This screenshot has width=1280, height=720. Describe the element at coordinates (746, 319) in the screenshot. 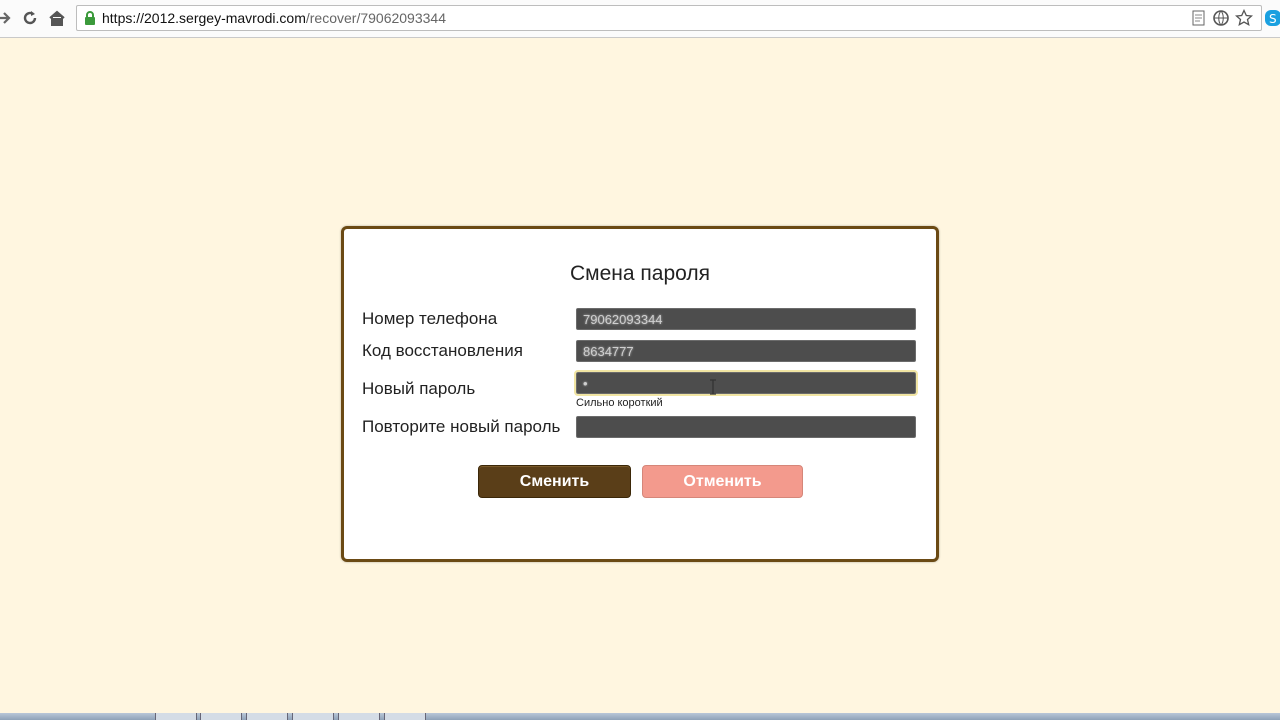

I see `phone-input: 79062093344` at that location.